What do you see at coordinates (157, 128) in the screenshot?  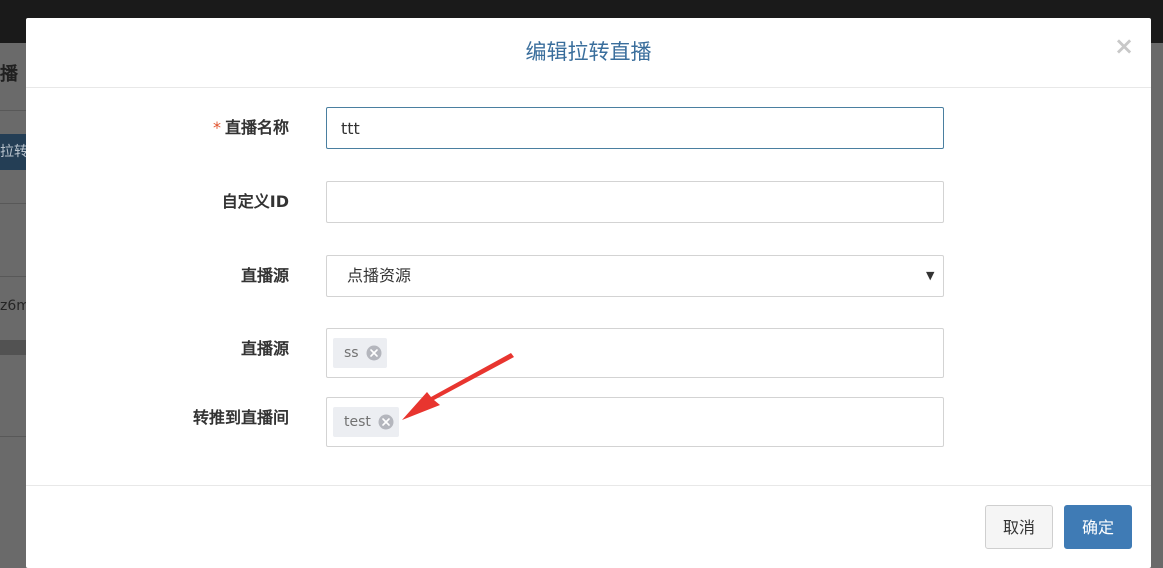 I see `name-label: * 直播名称` at bounding box center [157, 128].